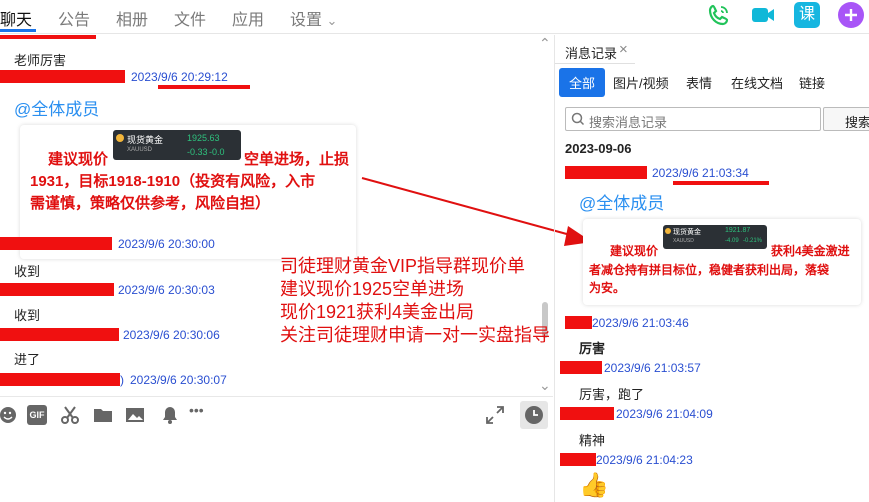 This screenshot has width=869, height=502. What do you see at coordinates (297, 159) in the screenshot?
I see `card-line1-right: 空单进场，止损` at bounding box center [297, 159].